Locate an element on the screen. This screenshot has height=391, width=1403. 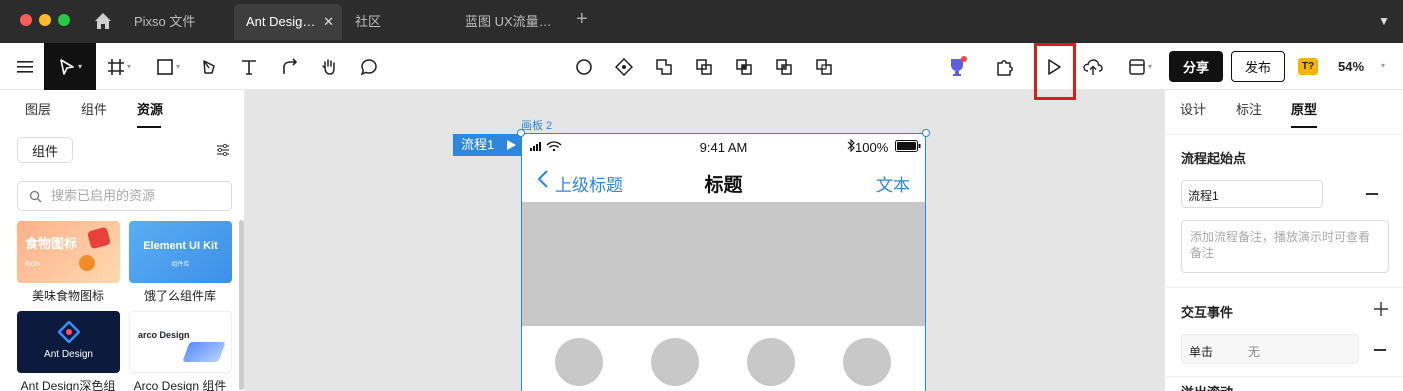
ellipse-tool-button is located at coordinates (584, 66).